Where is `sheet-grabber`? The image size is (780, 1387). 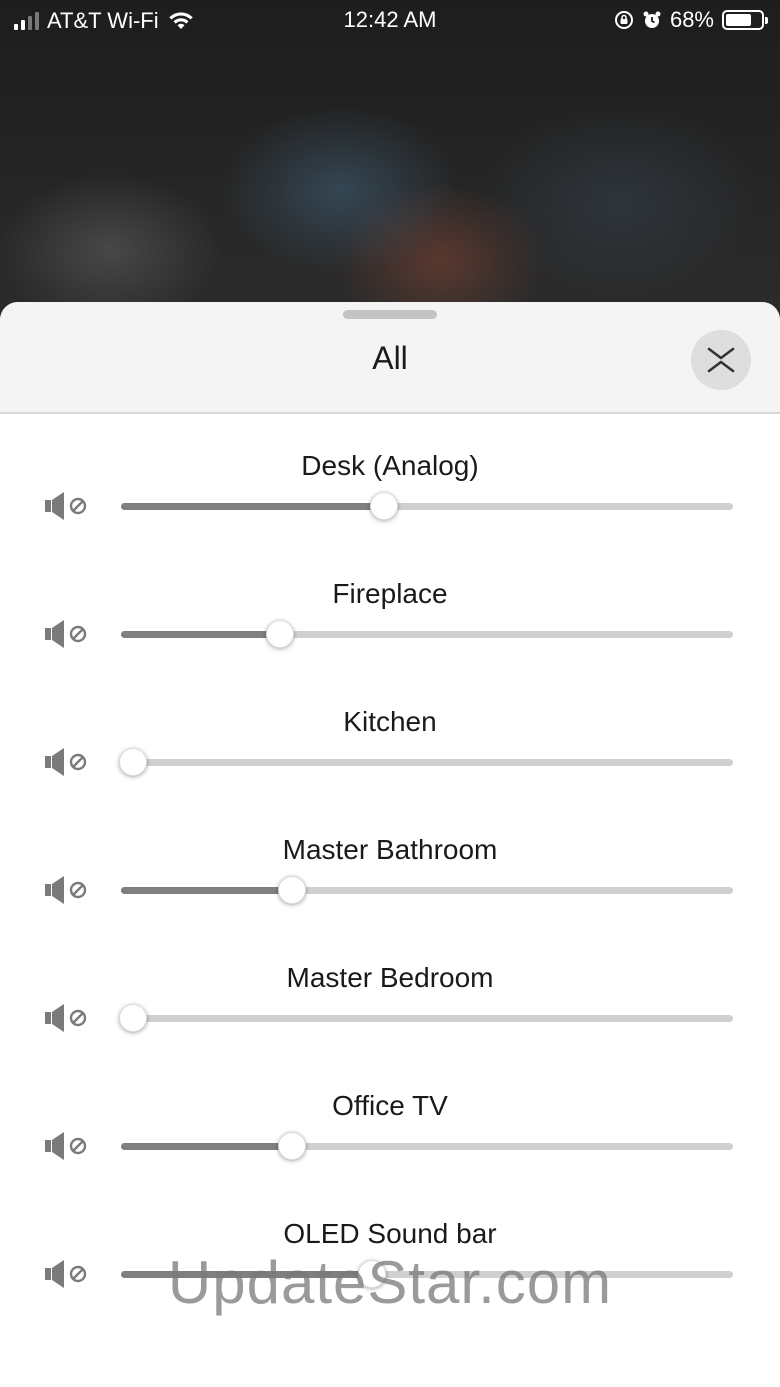
sheet-grabber is located at coordinates (390, 314).